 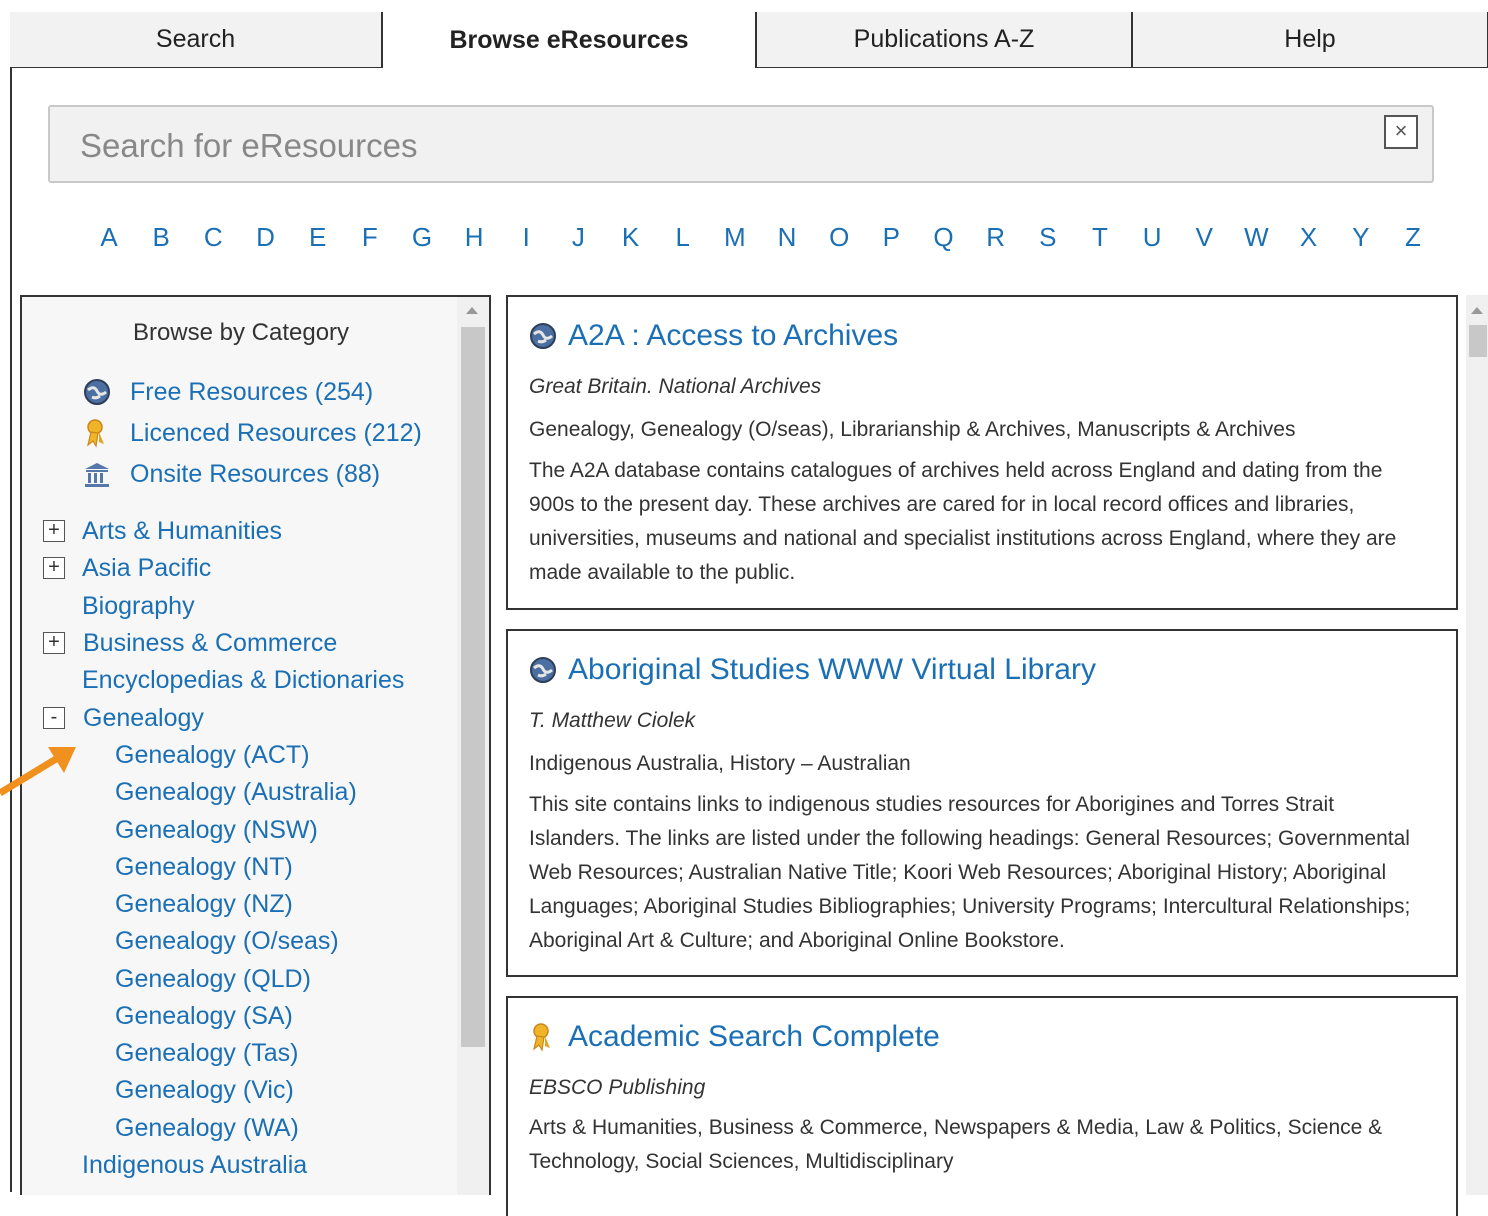 I want to click on category-indigenous-australia: Indigenous Australia, so click(x=194, y=1165).